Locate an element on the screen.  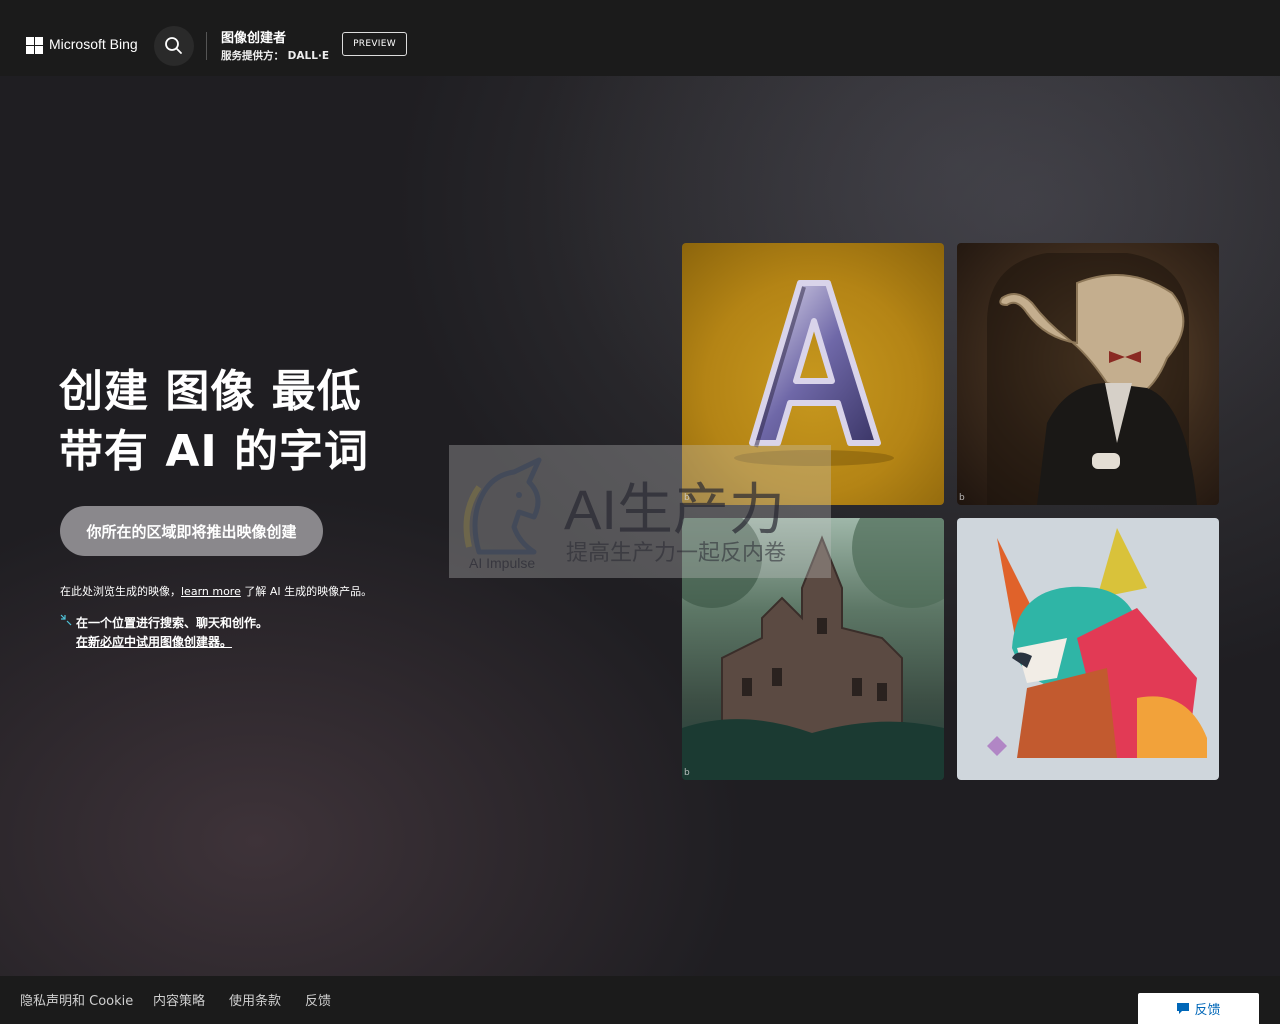
watermark-title: AI生产力 is located at coordinates (674, 509).